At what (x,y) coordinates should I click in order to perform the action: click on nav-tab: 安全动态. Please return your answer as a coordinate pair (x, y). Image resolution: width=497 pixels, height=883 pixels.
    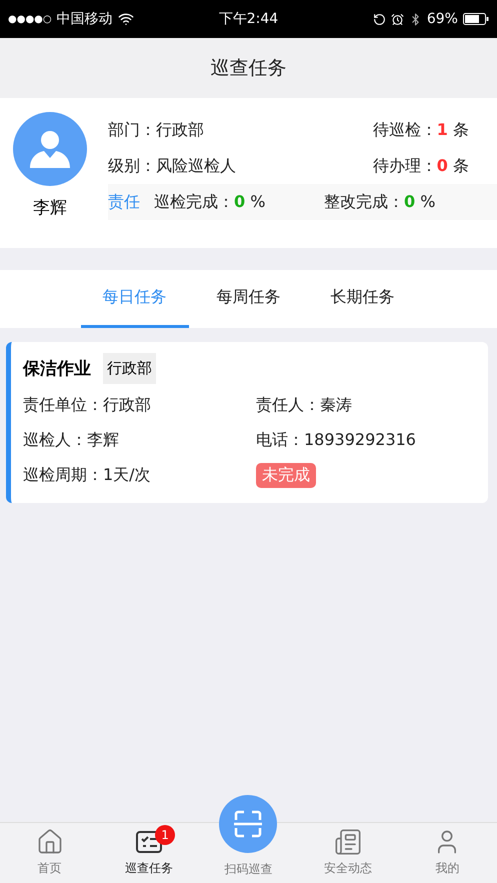
    Looking at the image, I should click on (348, 853).